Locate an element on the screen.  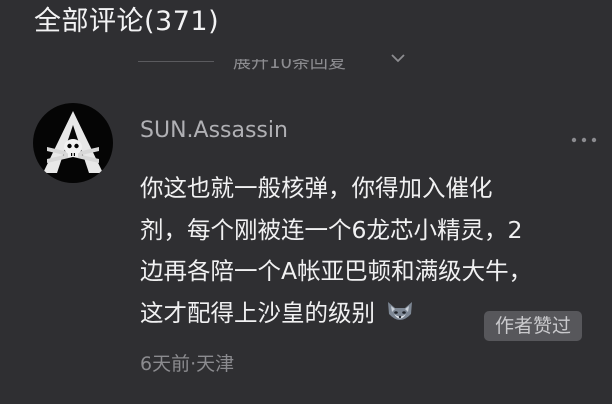
avatar is located at coordinates (73, 143).